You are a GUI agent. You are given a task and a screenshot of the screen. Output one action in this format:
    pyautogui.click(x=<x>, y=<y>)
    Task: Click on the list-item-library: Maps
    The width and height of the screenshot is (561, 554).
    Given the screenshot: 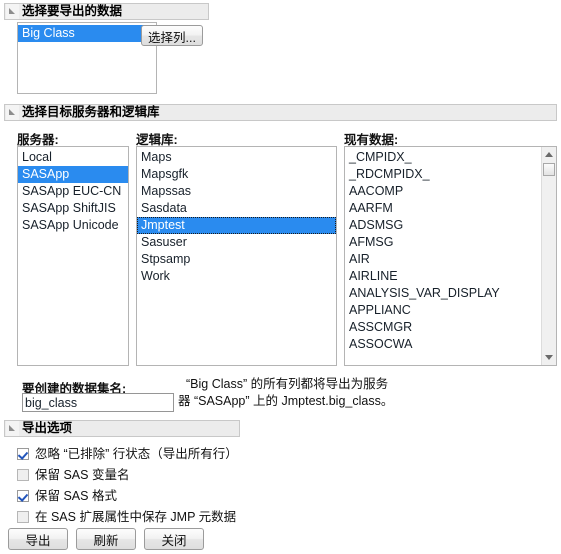 What is the action you would take?
    pyautogui.click(x=236, y=157)
    